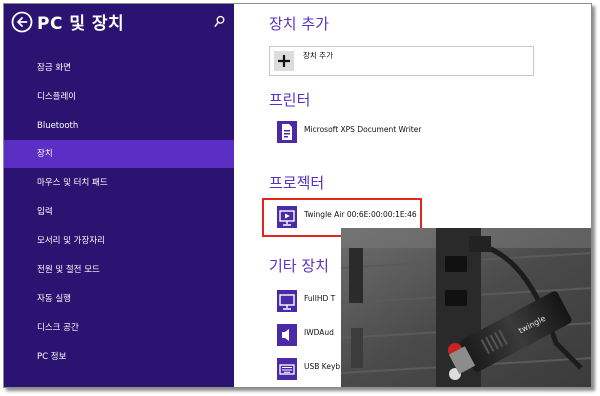  What do you see at coordinates (119, 357) in the screenshot?
I see `sidebar-item-pc-info: PC 정보` at bounding box center [119, 357].